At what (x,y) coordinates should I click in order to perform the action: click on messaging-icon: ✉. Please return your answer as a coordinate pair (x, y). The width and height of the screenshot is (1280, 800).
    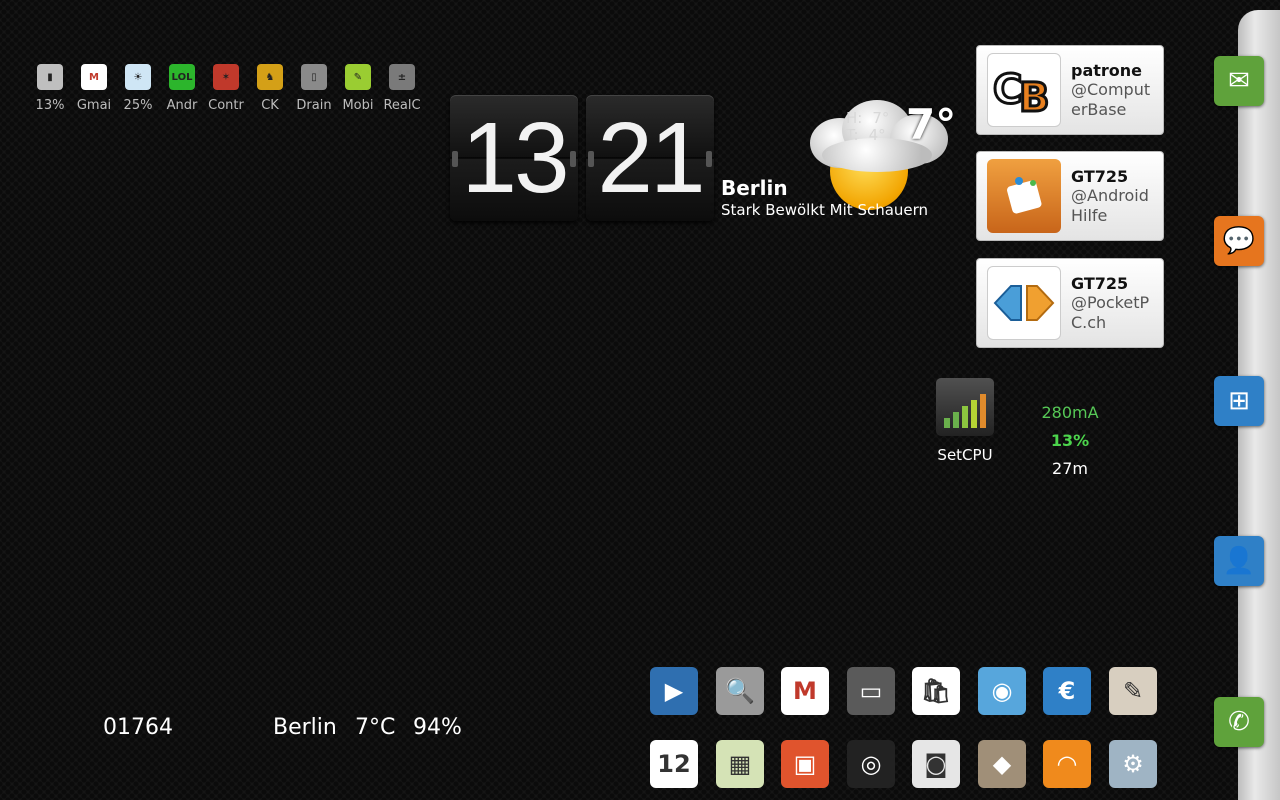
    Looking at the image, I should click on (1239, 81).